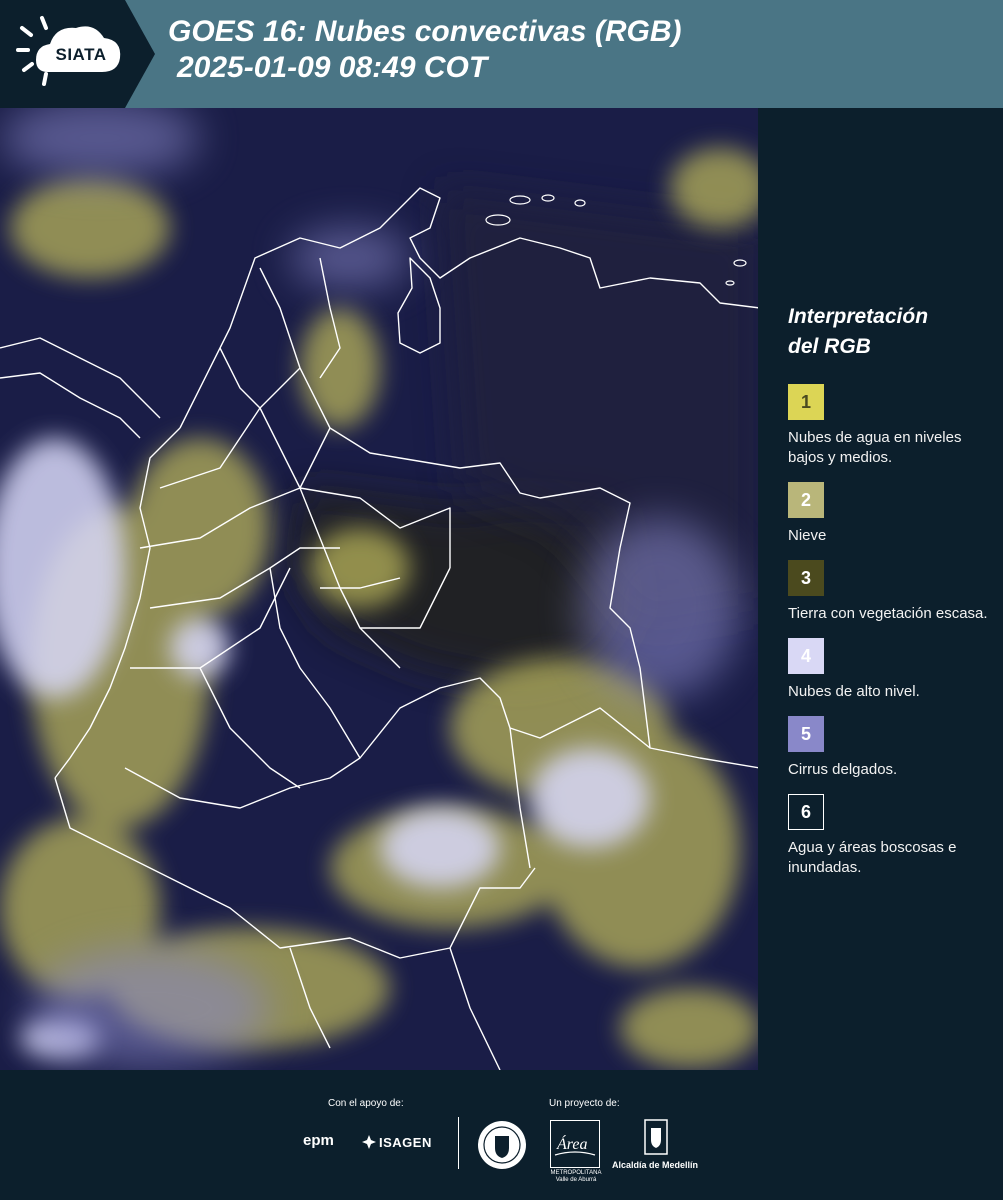 Image resolution: width=1003 pixels, height=1200 pixels. I want to click on legend-label: Agua y áreas boscosas e inundadas., so click(872, 857).